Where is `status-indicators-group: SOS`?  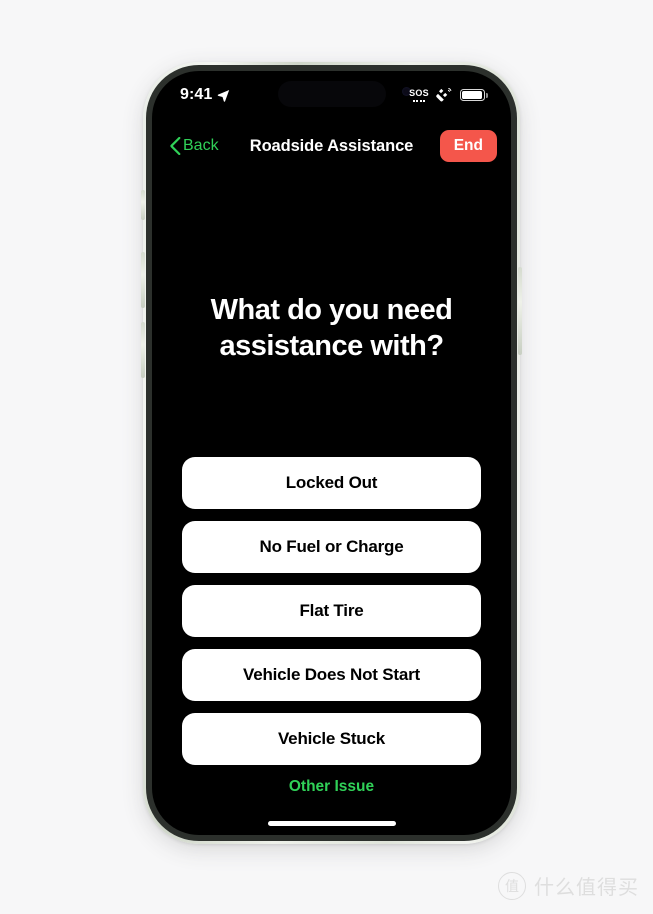 status-indicators-group: SOS is located at coordinates (448, 95).